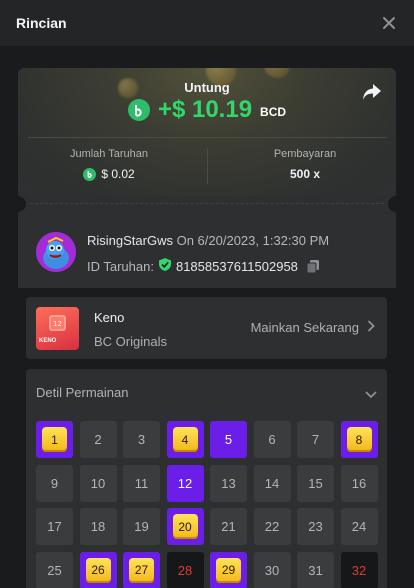 This screenshot has height=588, width=414. What do you see at coordinates (228, 526) in the screenshot?
I see `keno-cell: 21` at bounding box center [228, 526].